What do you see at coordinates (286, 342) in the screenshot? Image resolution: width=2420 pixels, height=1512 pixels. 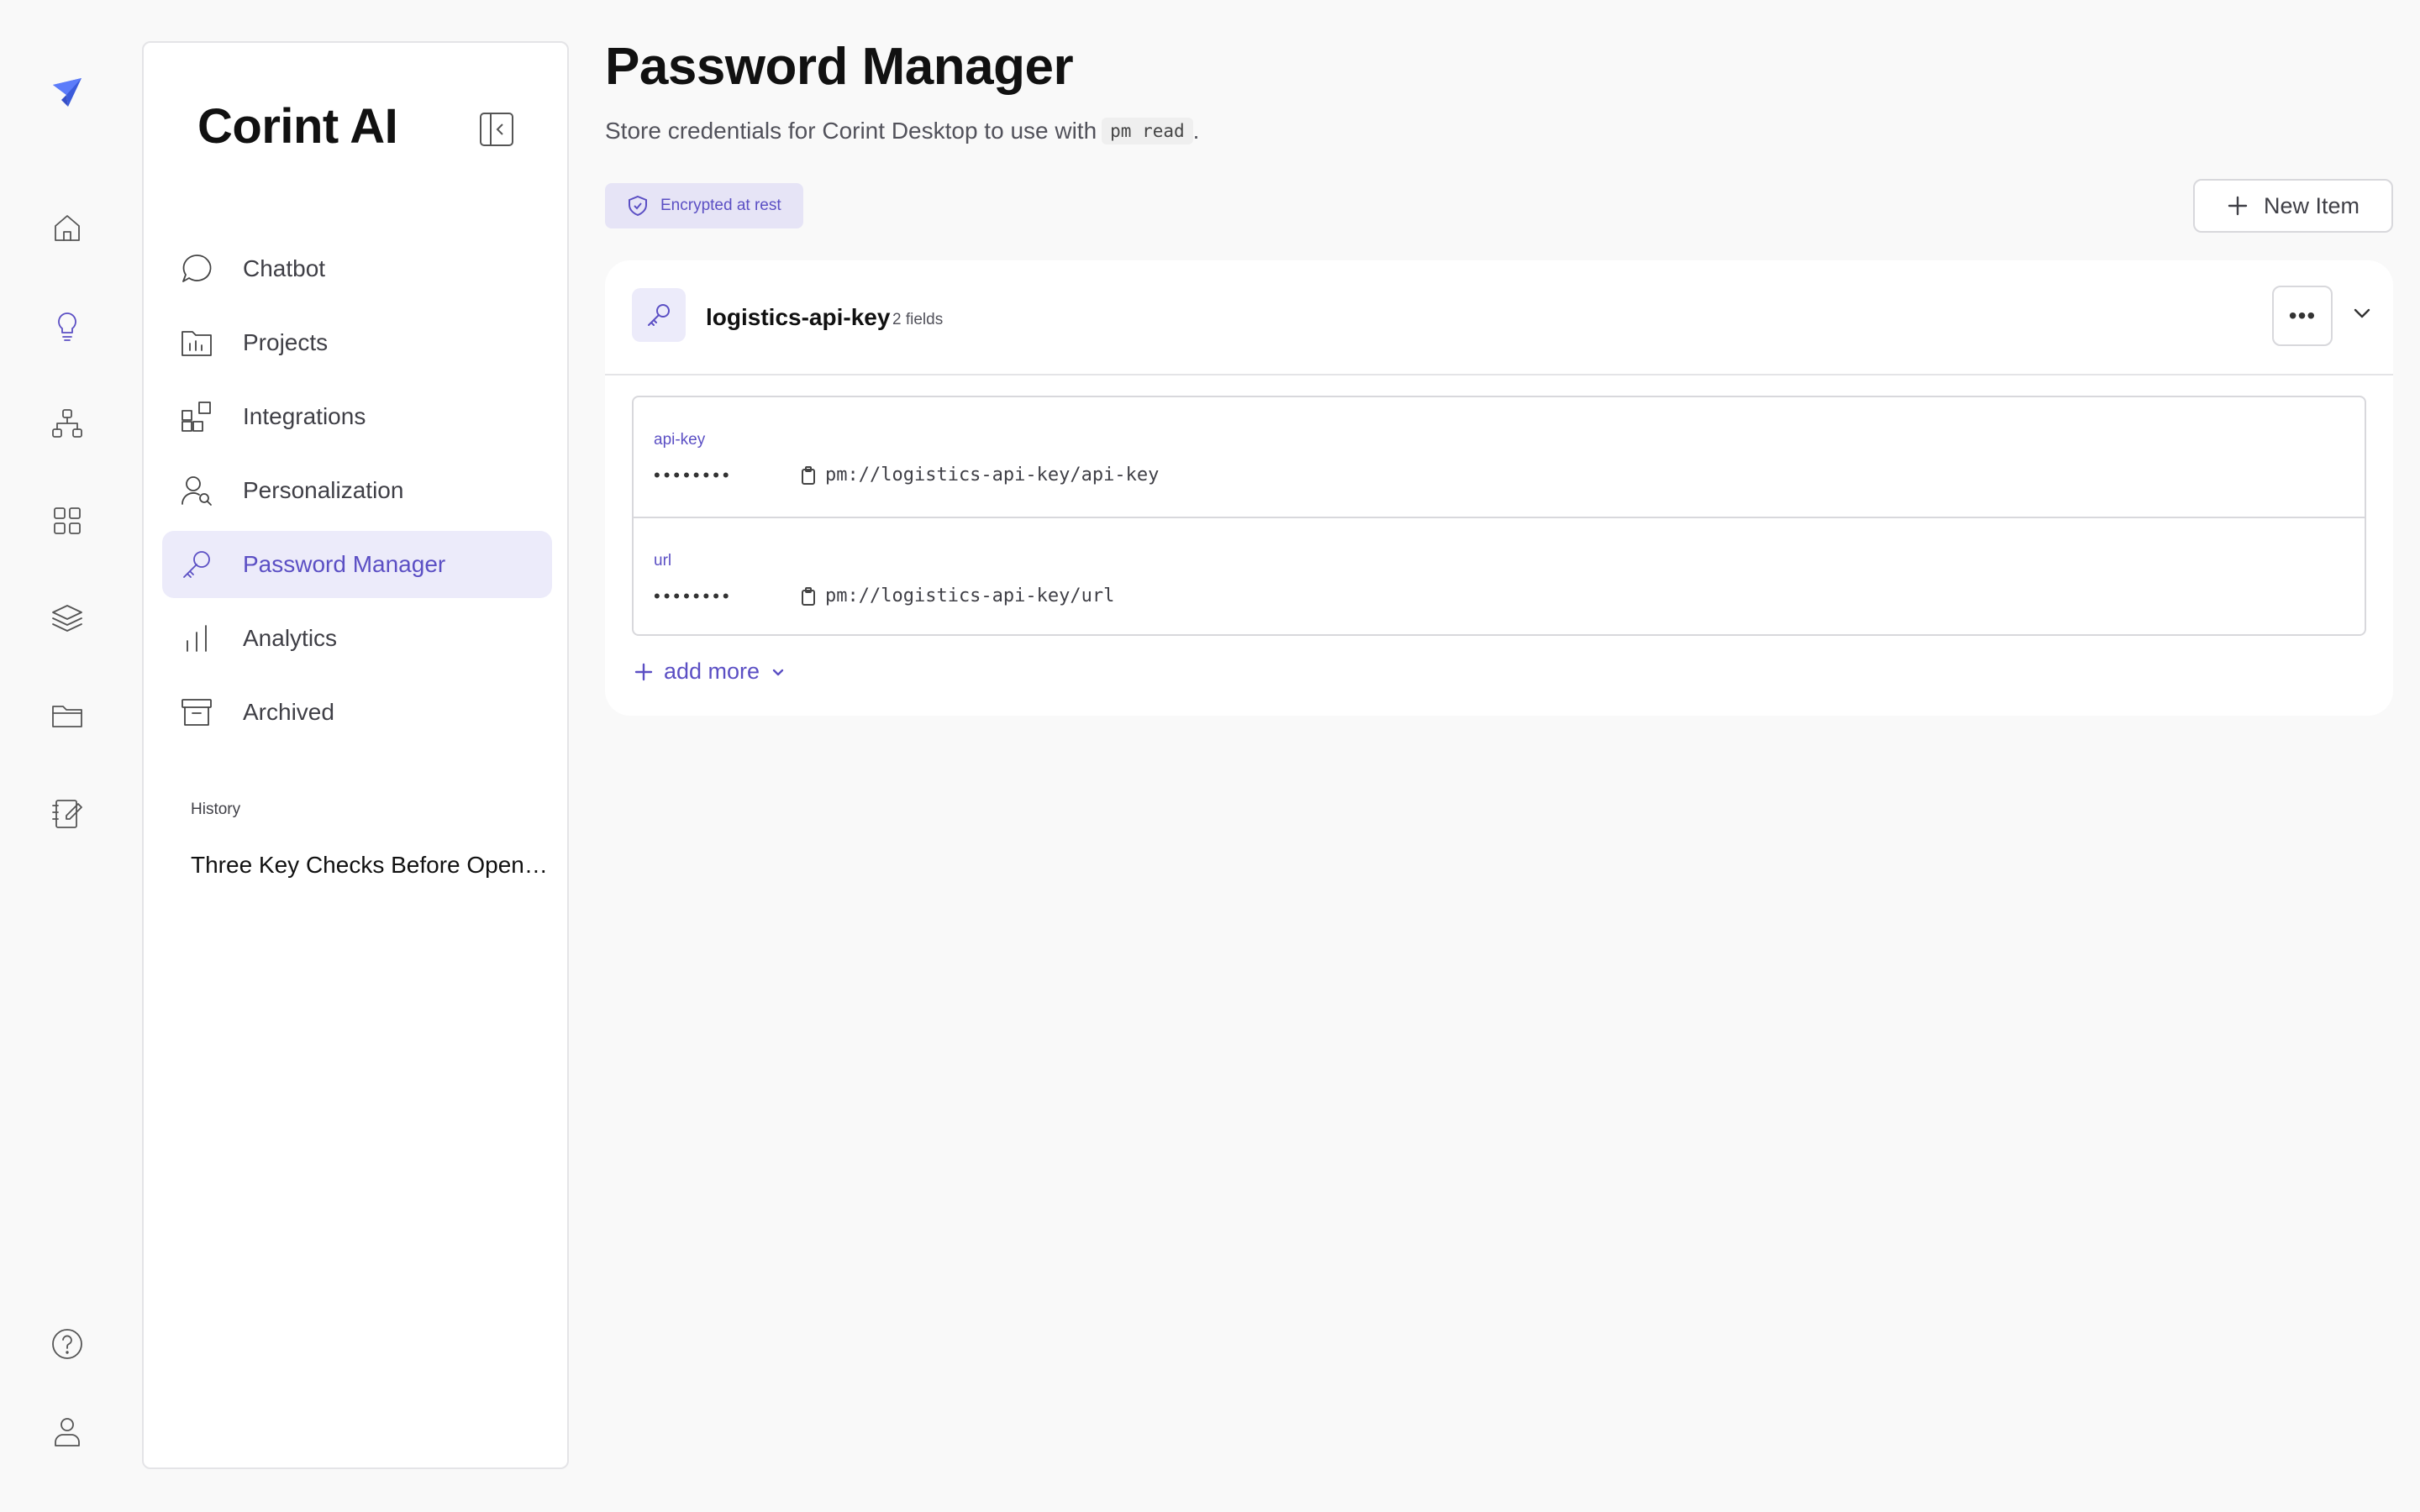 I see `sidebar-item-label: Projects` at bounding box center [286, 342].